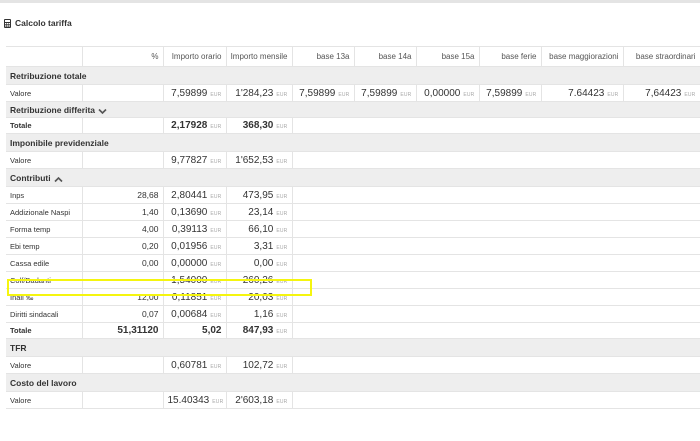  What do you see at coordinates (353, 160) in the screenshot?
I see `table-row: Valore 9,77827 EUR 1'652,53 EUR` at bounding box center [353, 160].